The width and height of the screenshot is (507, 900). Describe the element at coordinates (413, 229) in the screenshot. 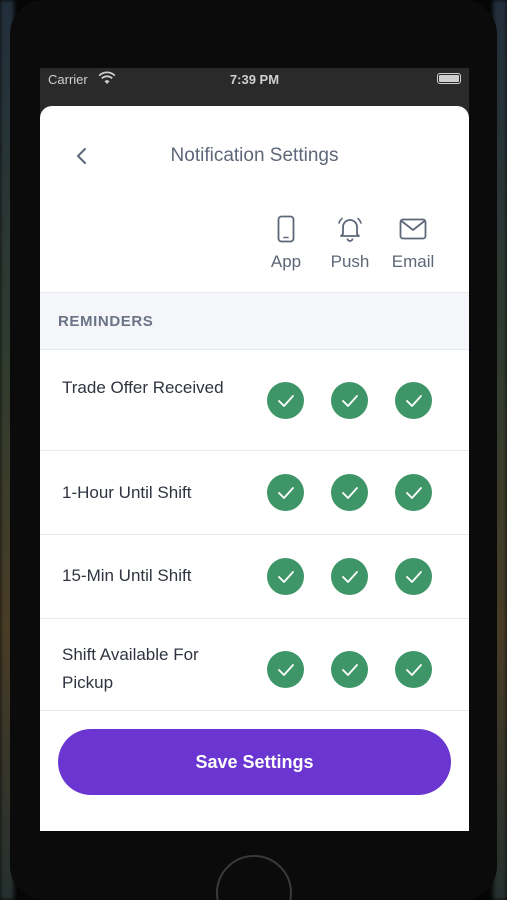

I see `envelope-icon` at that location.